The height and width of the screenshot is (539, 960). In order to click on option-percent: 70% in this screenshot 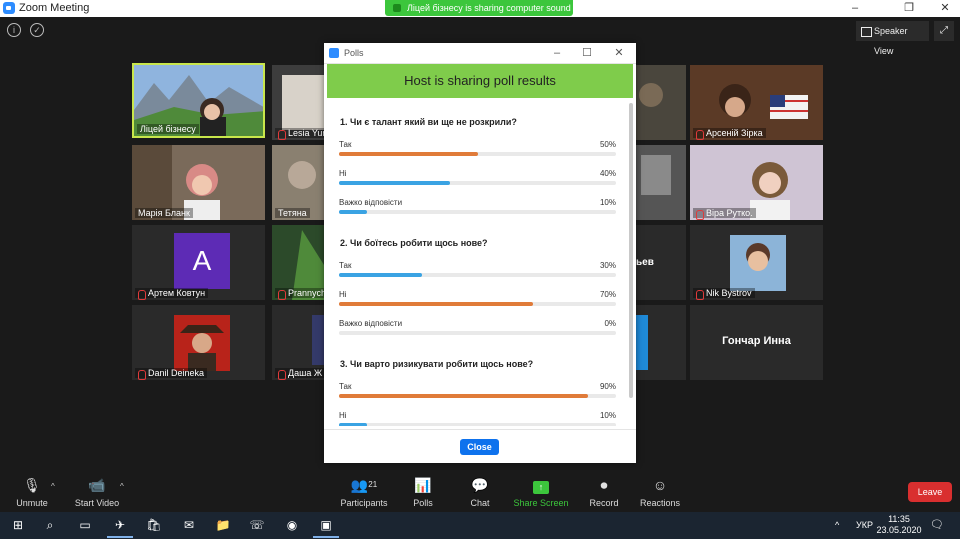, I will do `click(607, 294)`.